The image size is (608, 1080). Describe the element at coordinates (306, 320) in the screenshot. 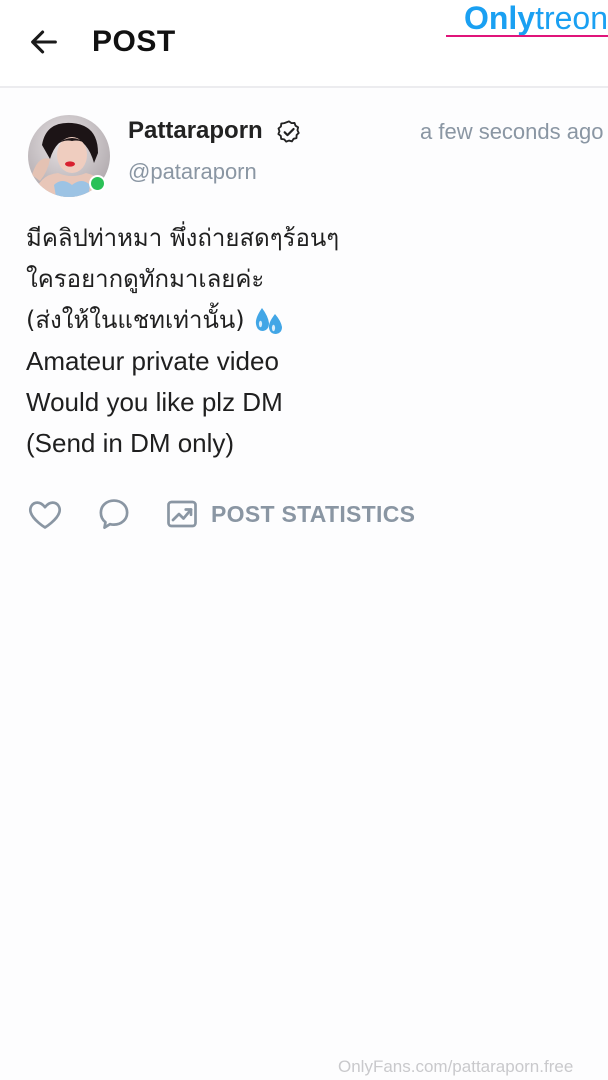

I see `post-text-line-with-emoji: (ส่งให้ในแชทเท่านั้น)` at that location.